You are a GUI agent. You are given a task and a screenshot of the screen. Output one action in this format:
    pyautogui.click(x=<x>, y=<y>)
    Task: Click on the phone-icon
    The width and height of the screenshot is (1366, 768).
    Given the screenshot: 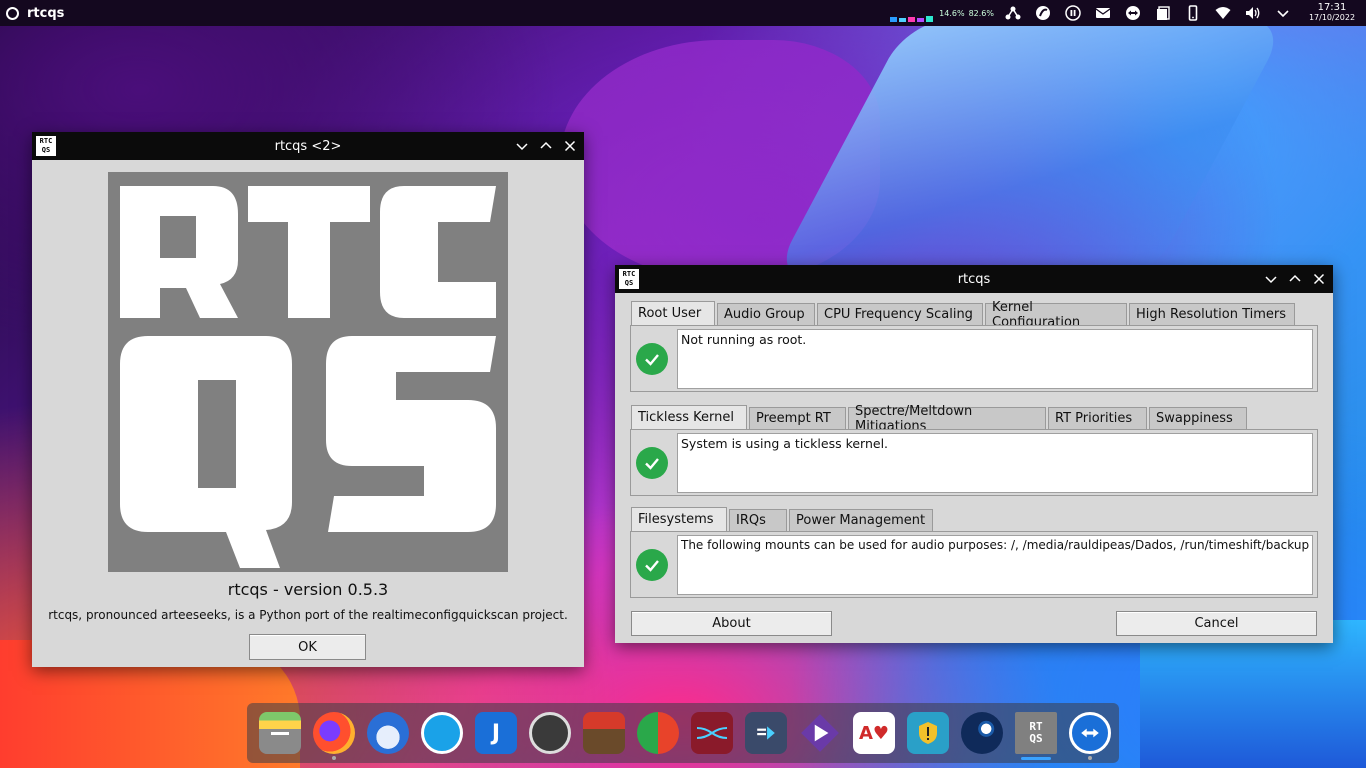 What is the action you would take?
    pyautogui.click(x=1193, y=13)
    